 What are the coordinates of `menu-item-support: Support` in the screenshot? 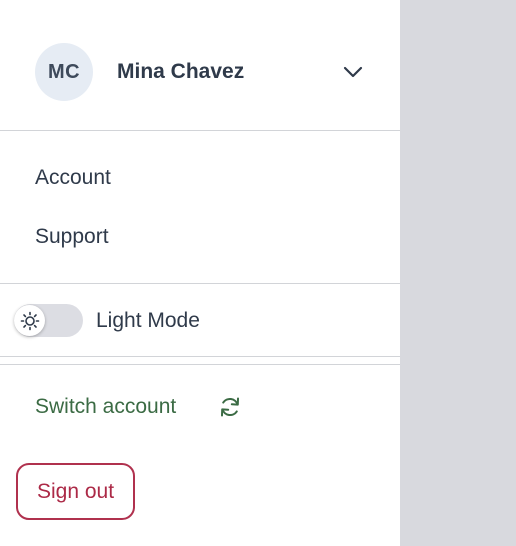 It's located at (72, 237).